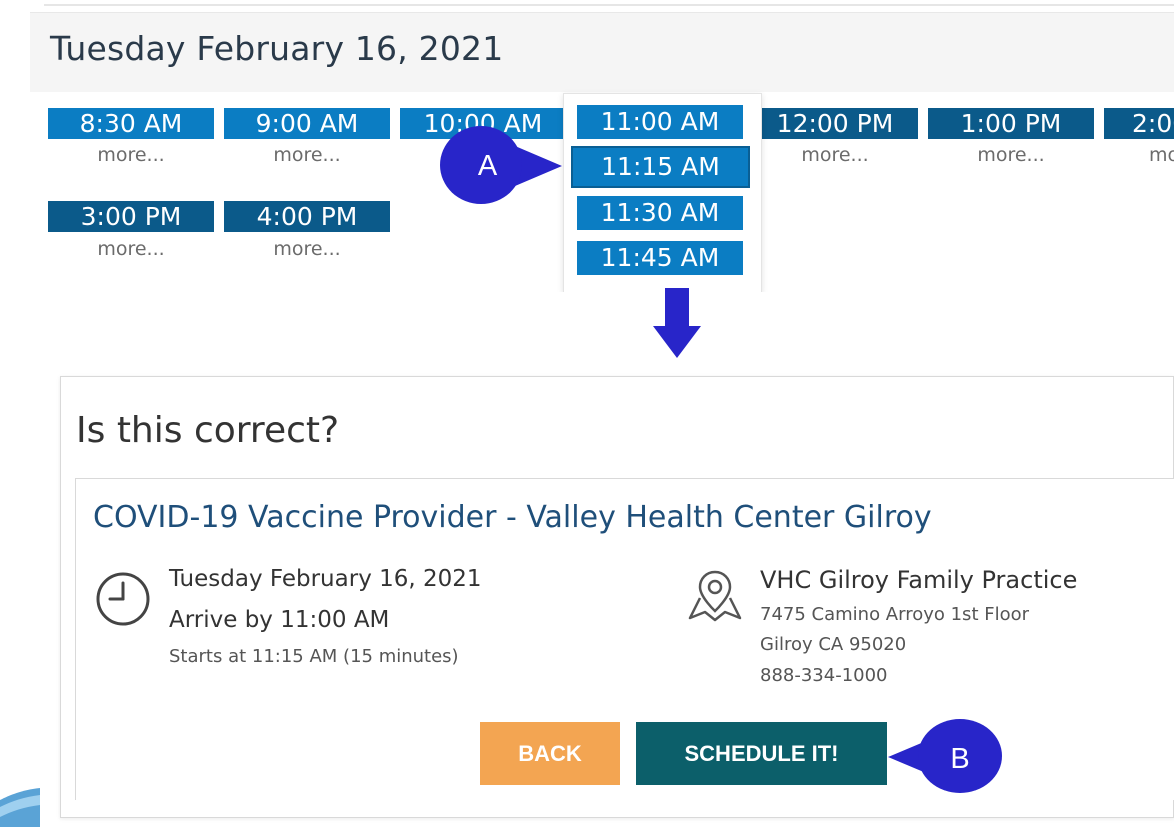 The height and width of the screenshot is (827, 1174). Describe the element at coordinates (1139, 123) in the screenshot. I see `time-slot-button: 2:00 PM` at that location.